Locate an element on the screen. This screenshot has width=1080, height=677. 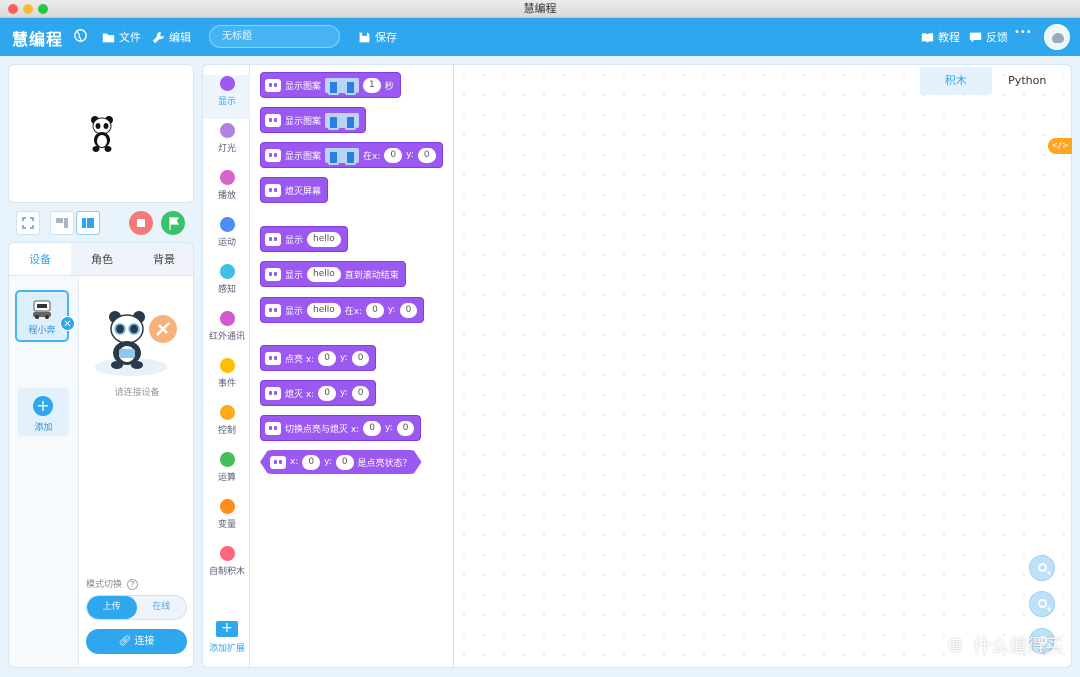
tab-devices: 设备 is located at coordinates (40, 259).